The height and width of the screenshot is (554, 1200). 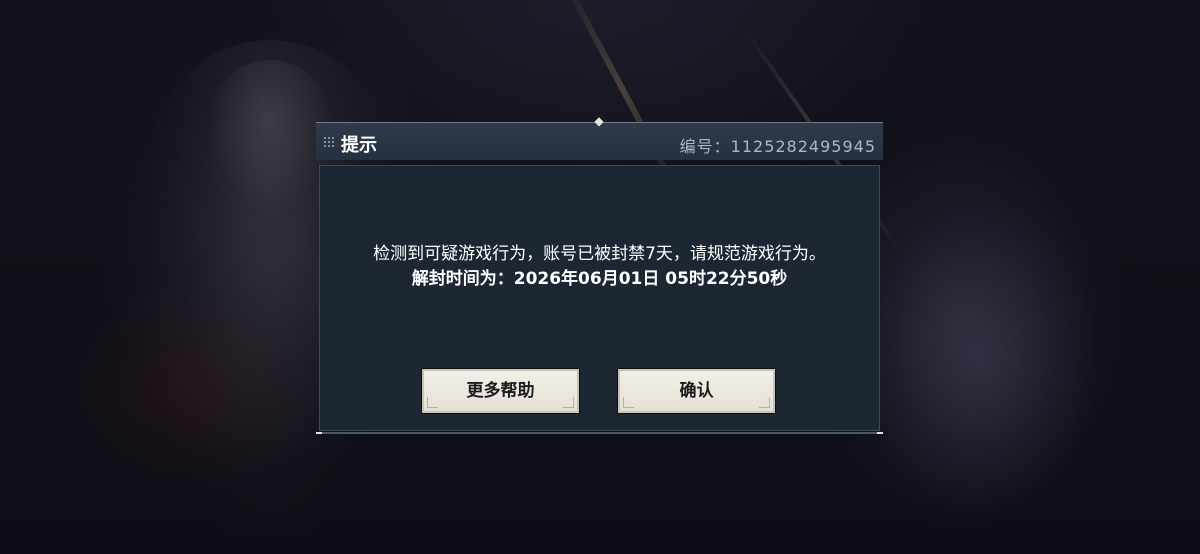 I want to click on diamond-ornament-icon: ◆, so click(x=599, y=121).